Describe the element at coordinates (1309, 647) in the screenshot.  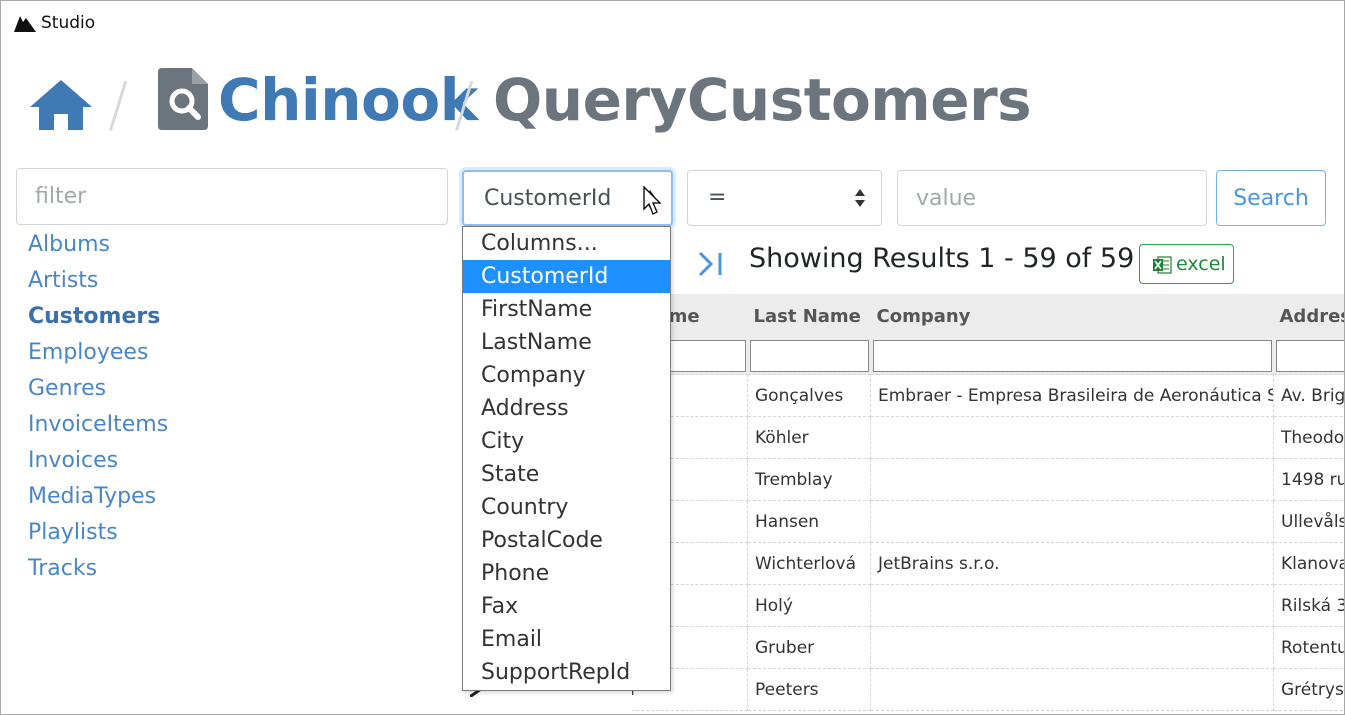
I see `table-cell: Rotenturmstraße 4, 1010 Innere Stadt` at that location.